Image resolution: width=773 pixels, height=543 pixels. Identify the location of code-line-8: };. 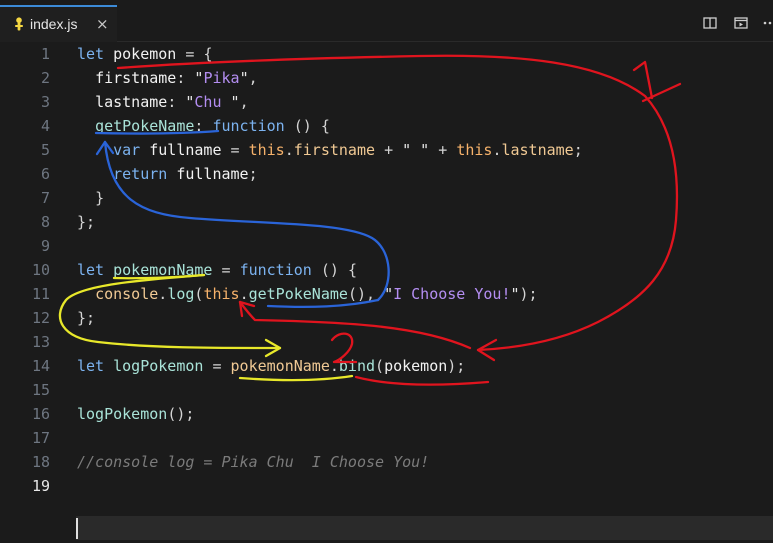
(86, 222).